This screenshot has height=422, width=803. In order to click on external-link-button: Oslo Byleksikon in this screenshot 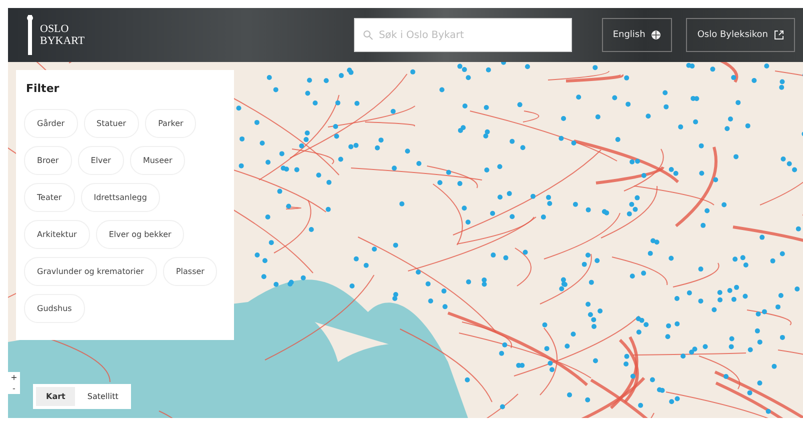, I will do `click(740, 35)`.